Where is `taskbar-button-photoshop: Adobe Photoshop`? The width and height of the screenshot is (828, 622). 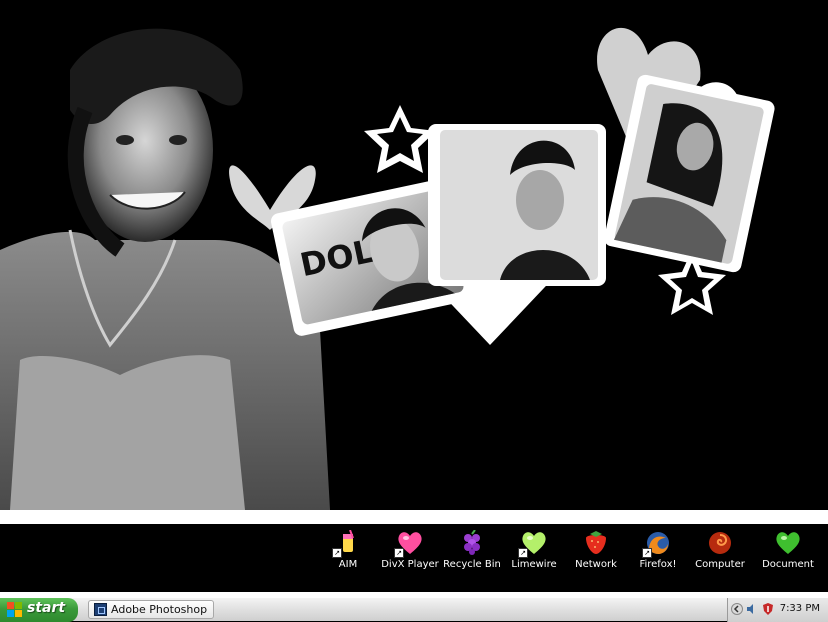
taskbar-button-photoshop: Adobe Photoshop is located at coordinates (151, 609).